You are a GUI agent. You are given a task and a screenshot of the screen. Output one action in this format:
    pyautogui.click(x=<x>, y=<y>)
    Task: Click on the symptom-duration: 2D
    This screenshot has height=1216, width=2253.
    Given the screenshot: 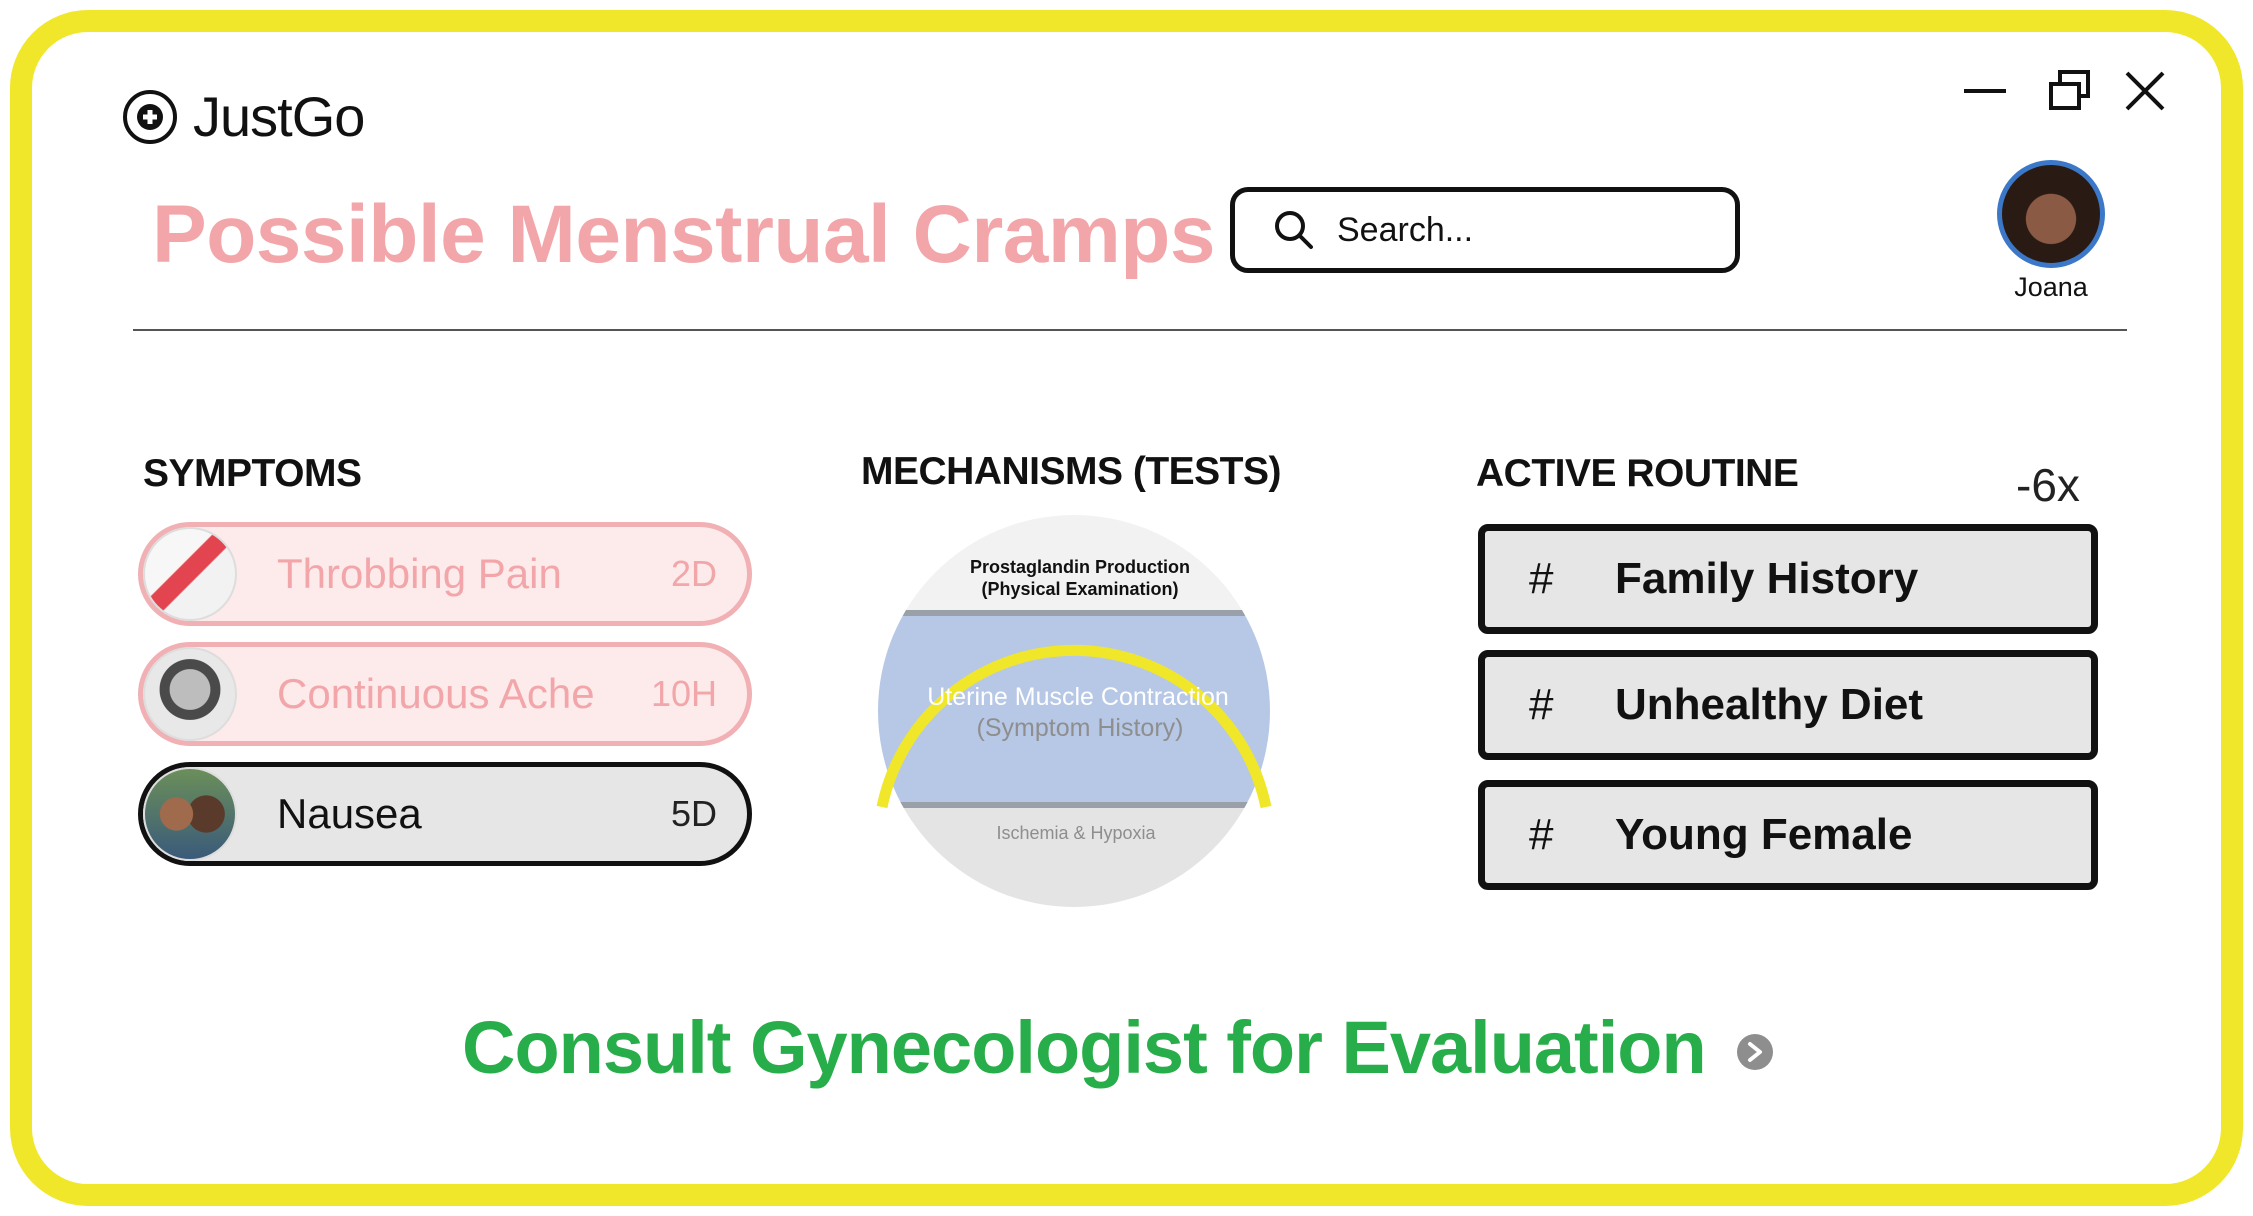 What is the action you would take?
    pyautogui.click(x=693, y=573)
    